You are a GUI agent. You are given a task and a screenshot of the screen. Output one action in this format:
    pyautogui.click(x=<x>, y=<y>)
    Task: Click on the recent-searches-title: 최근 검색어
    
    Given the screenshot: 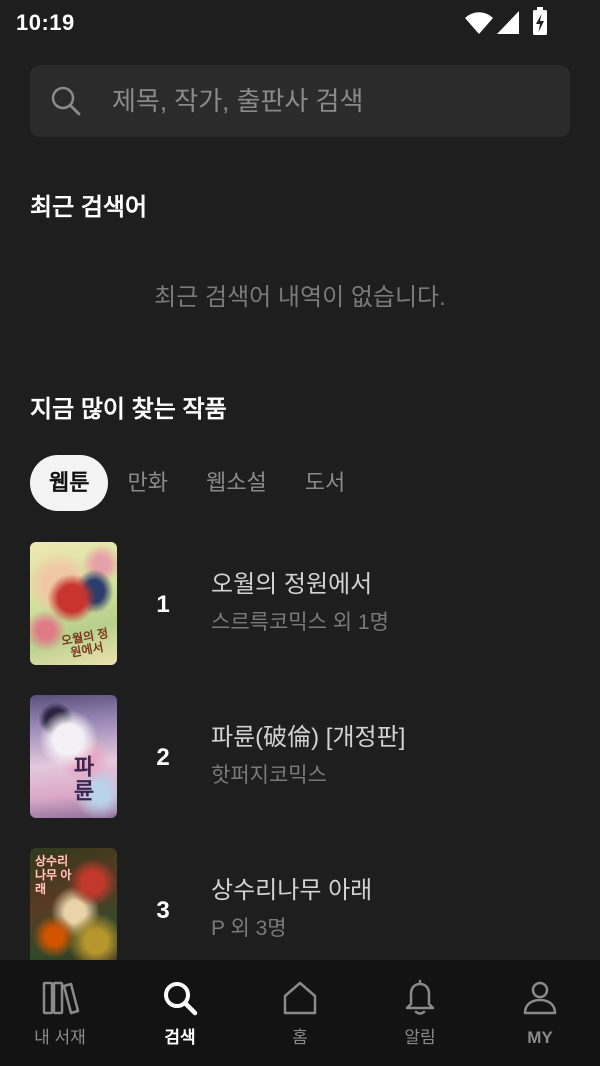 What is the action you would take?
    pyautogui.click(x=89, y=207)
    